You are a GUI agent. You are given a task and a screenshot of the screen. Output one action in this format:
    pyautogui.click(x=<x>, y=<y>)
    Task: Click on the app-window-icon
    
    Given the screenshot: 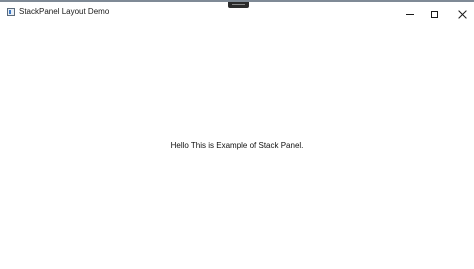 What is the action you would take?
    pyautogui.click(x=11, y=12)
    